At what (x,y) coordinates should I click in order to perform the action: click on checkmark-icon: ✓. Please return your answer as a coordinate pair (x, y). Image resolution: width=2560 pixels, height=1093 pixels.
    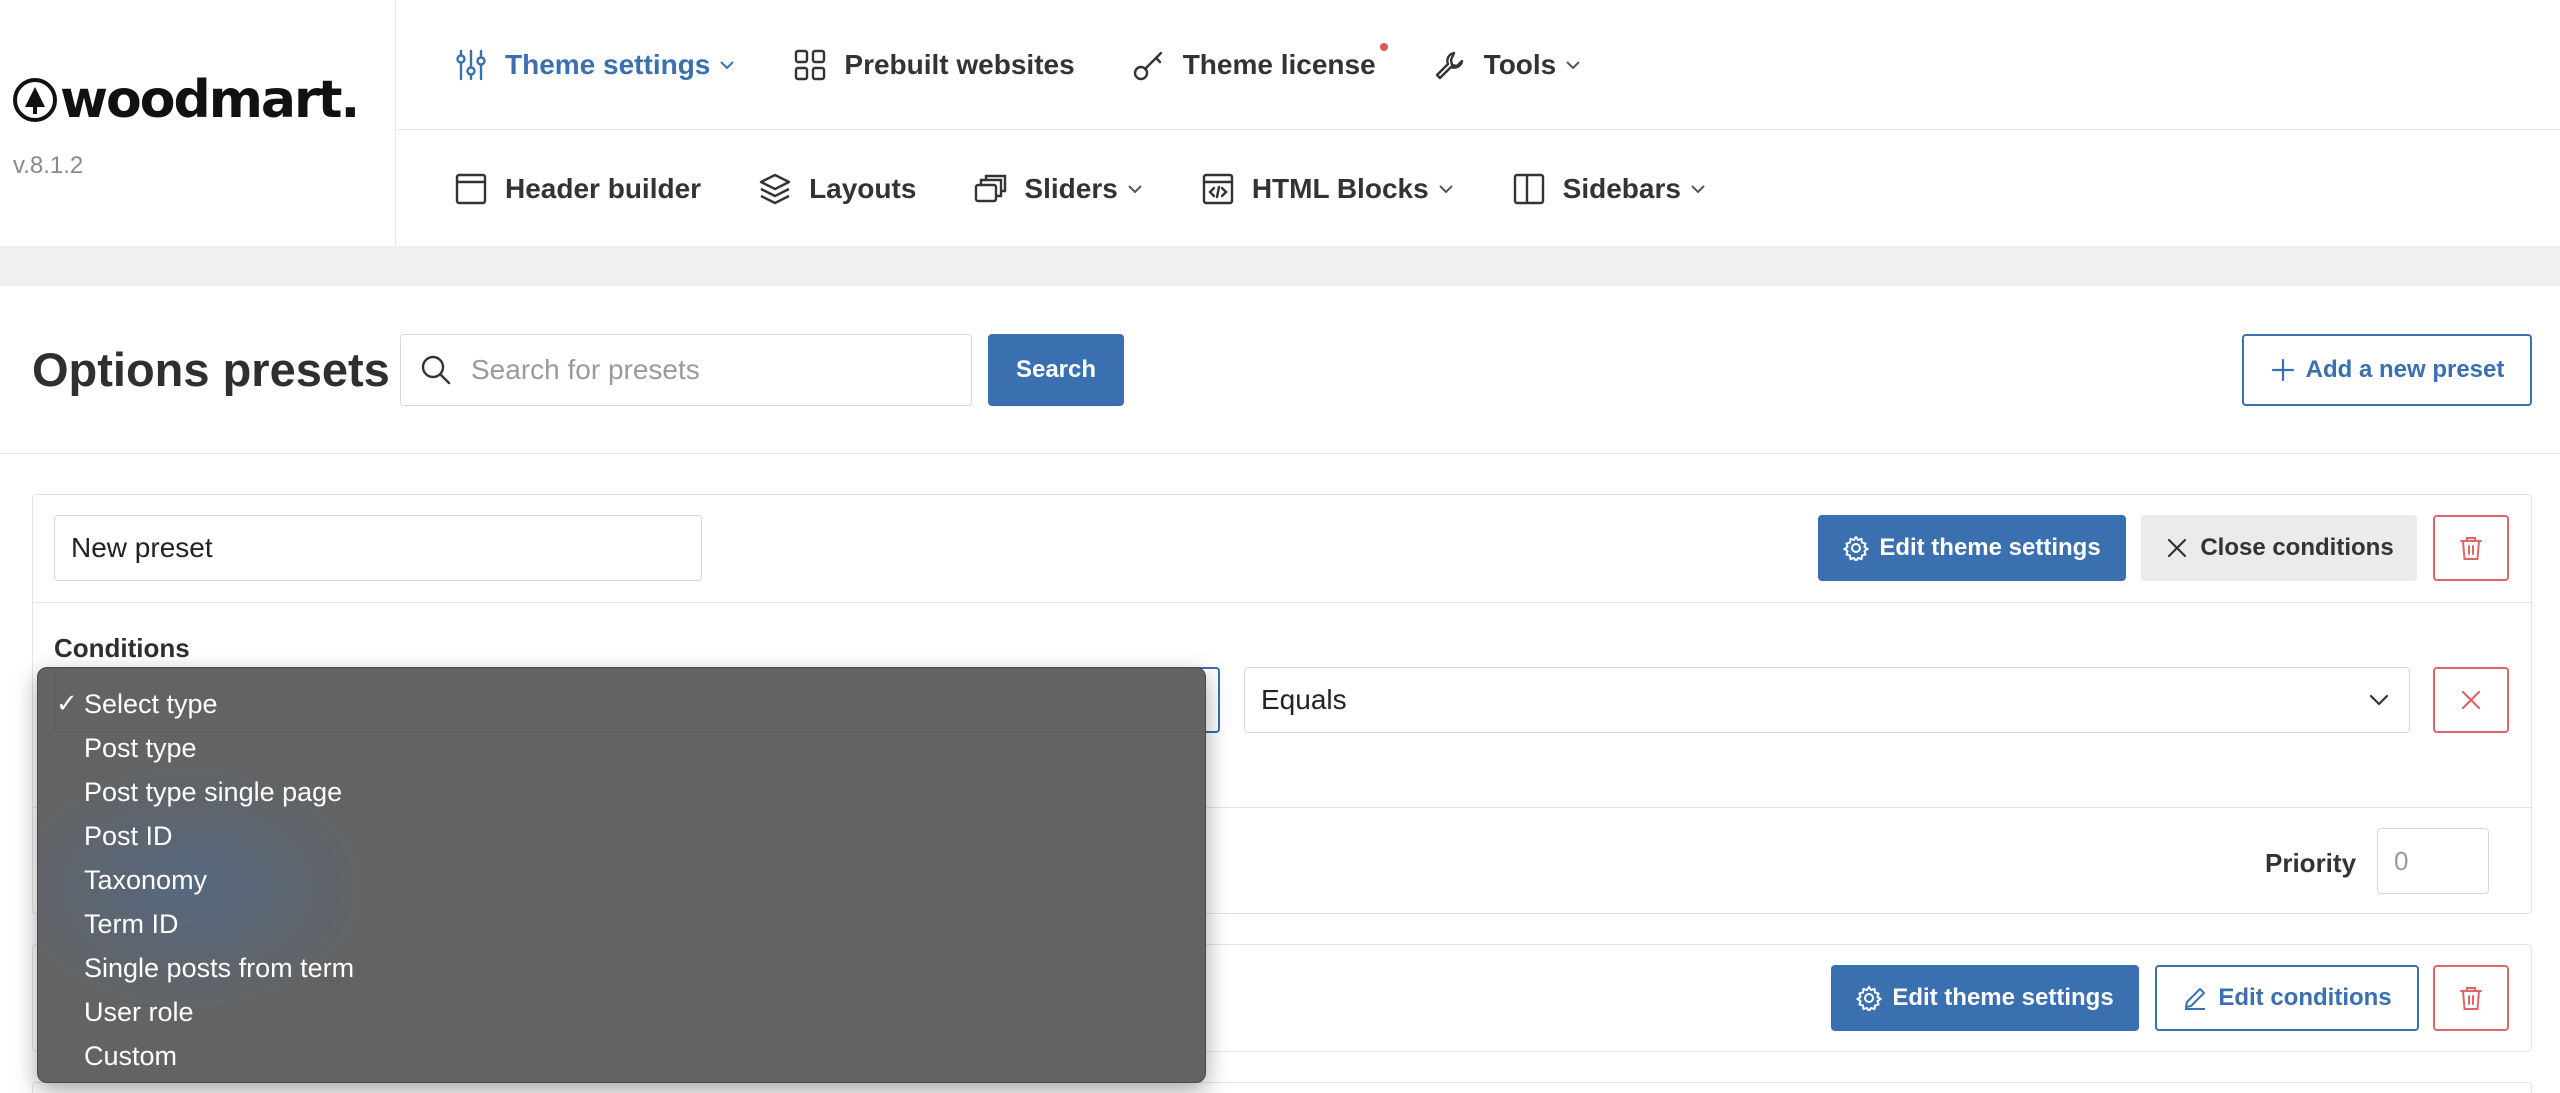
    Looking at the image, I should click on (67, 703).